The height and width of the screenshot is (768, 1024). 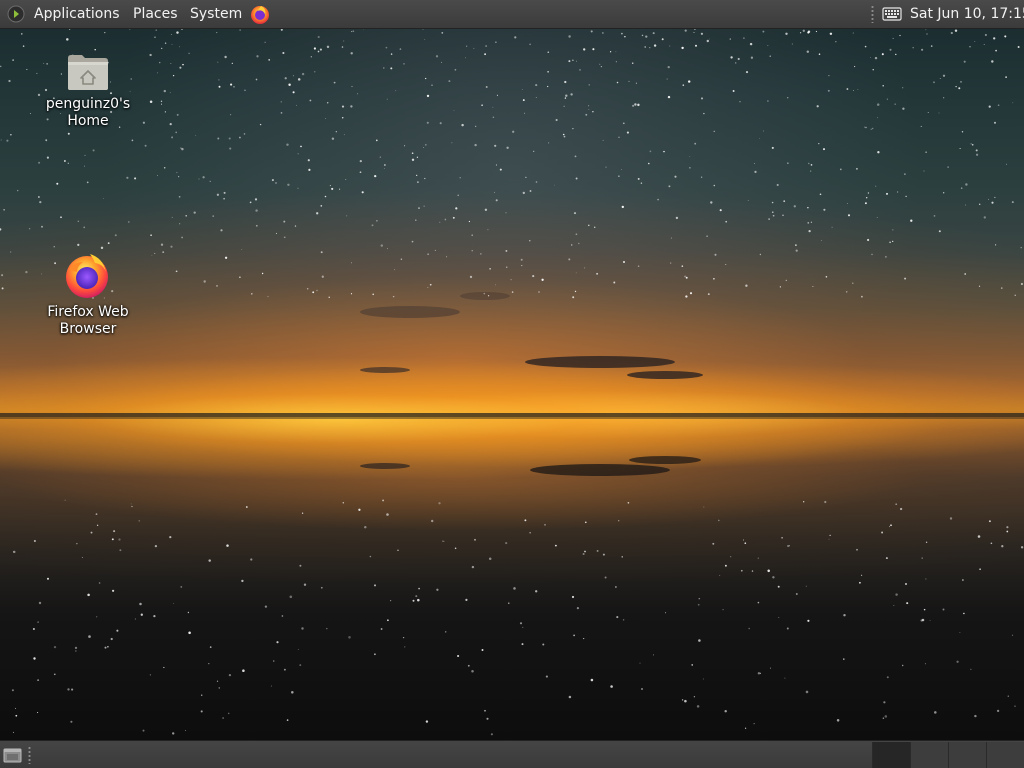 What do you see at coordinates (155, 14) in the screenshot?
I see `menu-places: Places` at bounding box center [155, 14].